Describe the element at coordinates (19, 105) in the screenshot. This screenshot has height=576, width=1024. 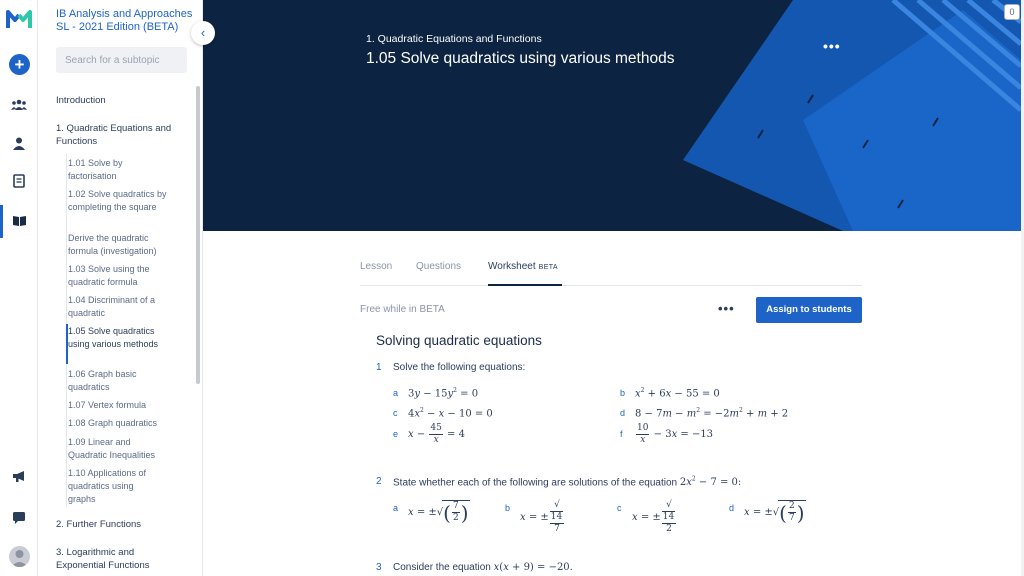
I see `people-icon` at that location.